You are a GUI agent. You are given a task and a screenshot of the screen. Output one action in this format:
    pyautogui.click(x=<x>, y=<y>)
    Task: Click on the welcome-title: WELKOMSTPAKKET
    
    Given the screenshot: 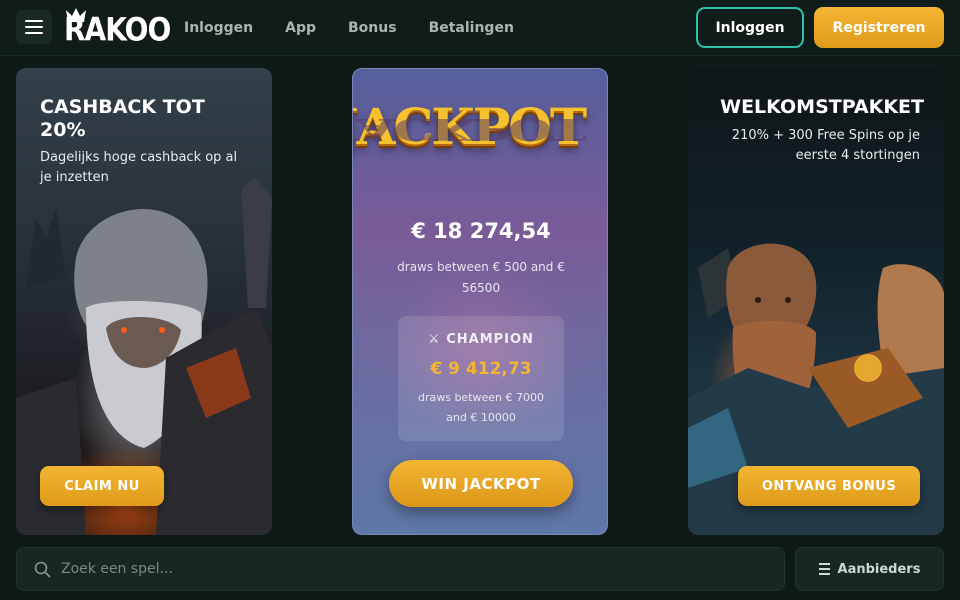 What is the action you would take?
    pyautogui.click(x=822, y=107)
    